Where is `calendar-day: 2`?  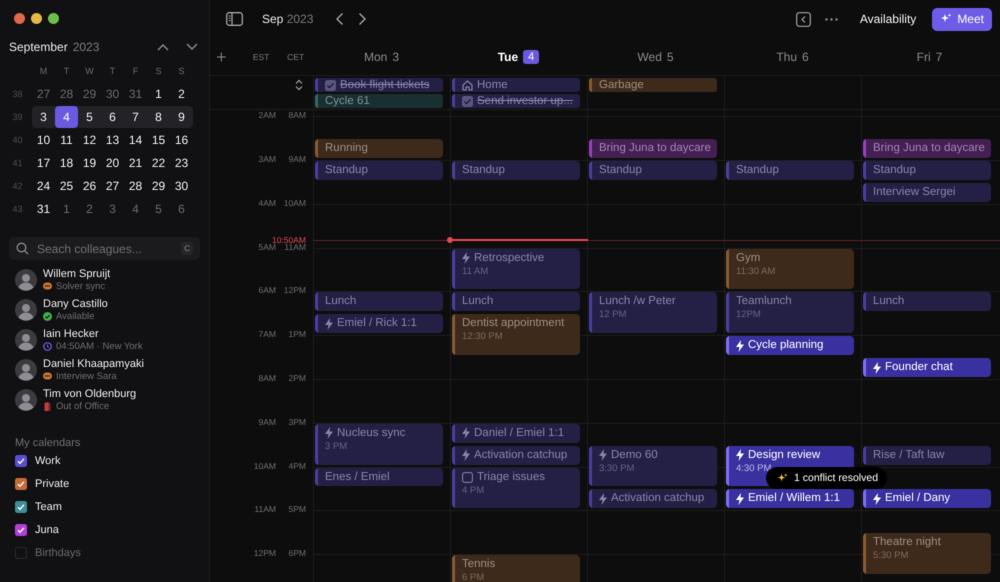 calendar-day: 2 is located at coordinates (89, 209).